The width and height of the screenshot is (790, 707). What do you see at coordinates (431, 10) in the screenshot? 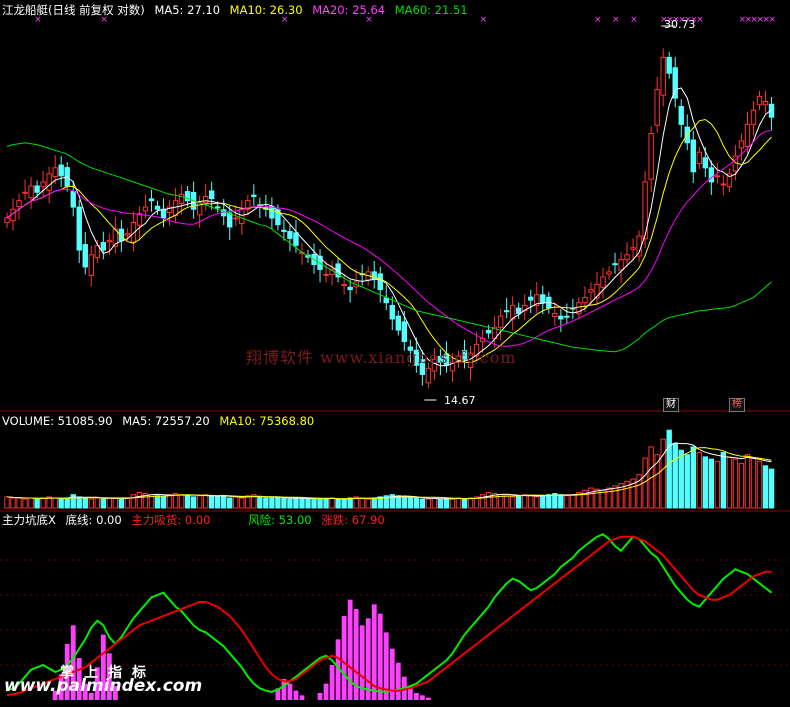
I see `ma60-value: MA60: 21.51` at bounding box center [431, 10].